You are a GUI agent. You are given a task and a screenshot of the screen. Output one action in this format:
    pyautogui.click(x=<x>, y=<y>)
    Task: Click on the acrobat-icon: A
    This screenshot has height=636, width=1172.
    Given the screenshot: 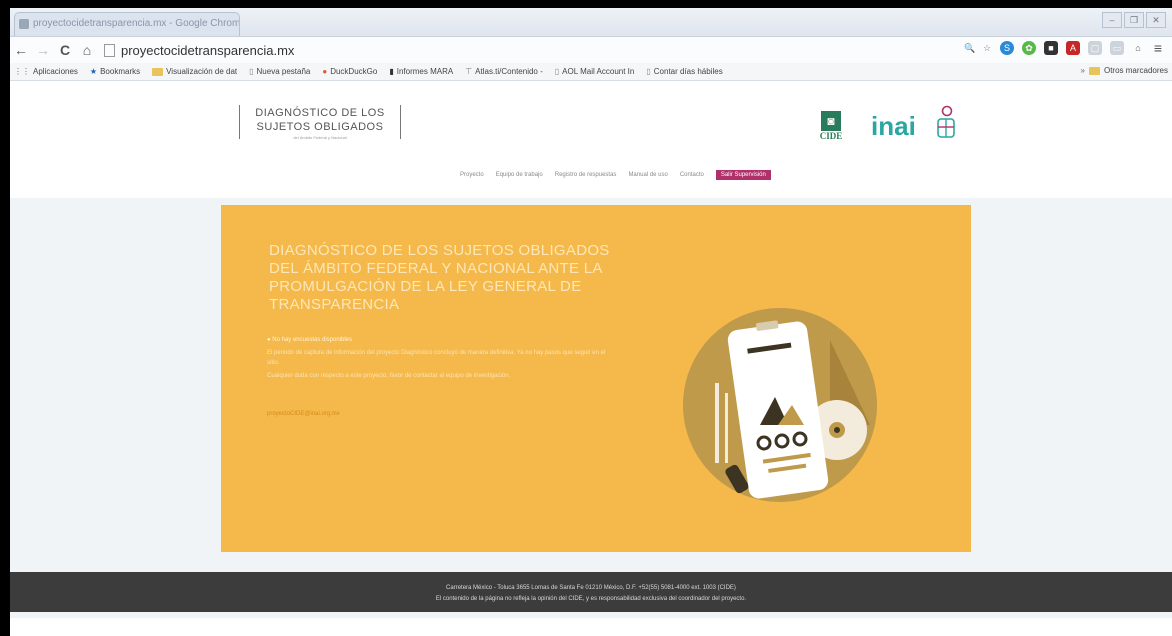 What is the action you would take?
    pyautogui.click(x=1073, y=48)
    